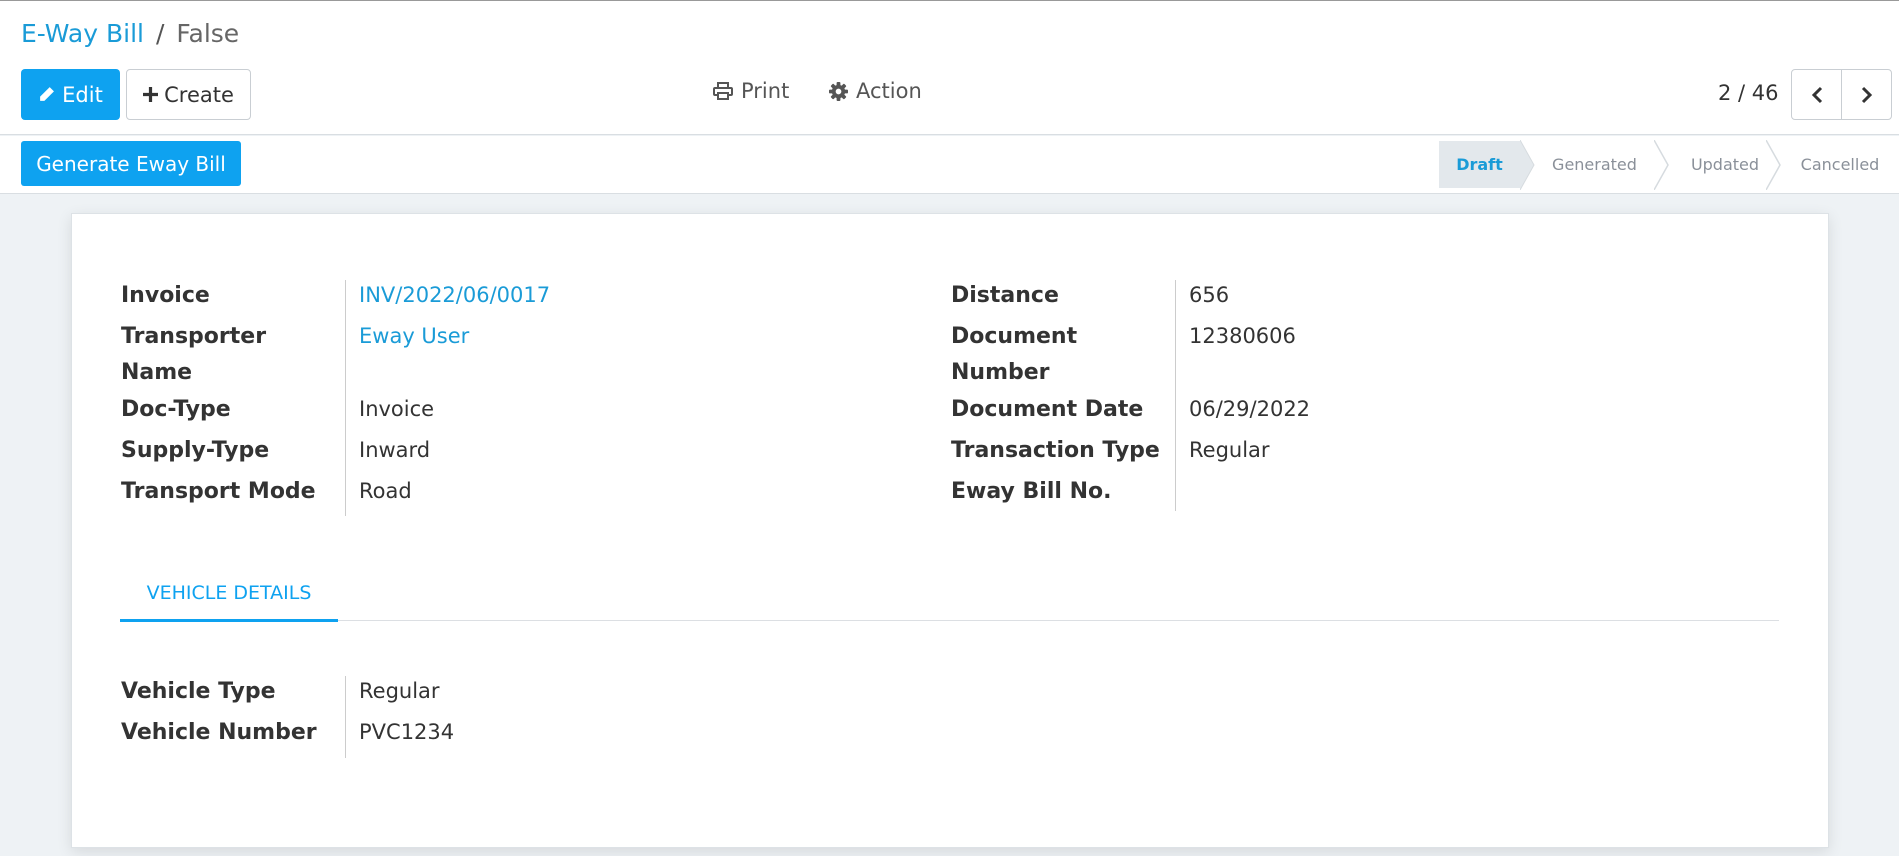  I want to click on print-menu: Print, so click(751, 91).